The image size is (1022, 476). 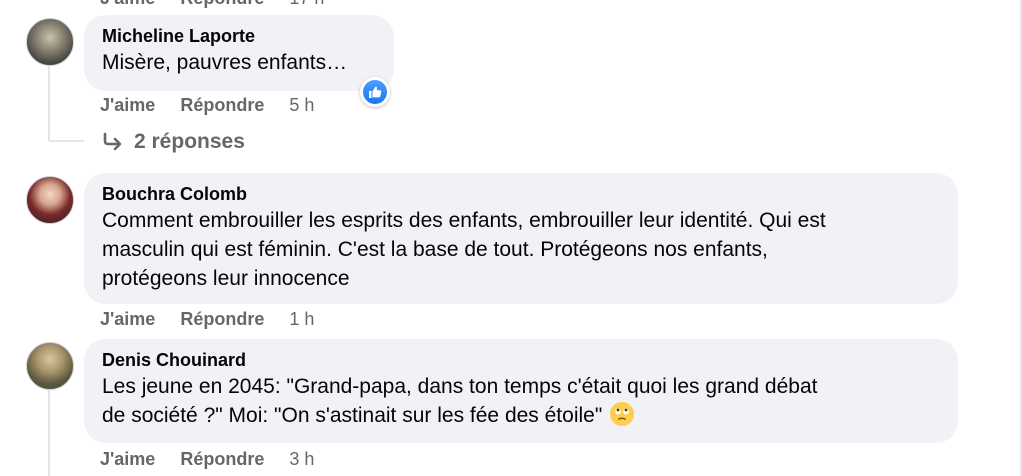 What do you see at coordinates (622, 414) in the screenshot?
I see `face-with-rolling-eyes-icon` at bounding box center [622, 414].